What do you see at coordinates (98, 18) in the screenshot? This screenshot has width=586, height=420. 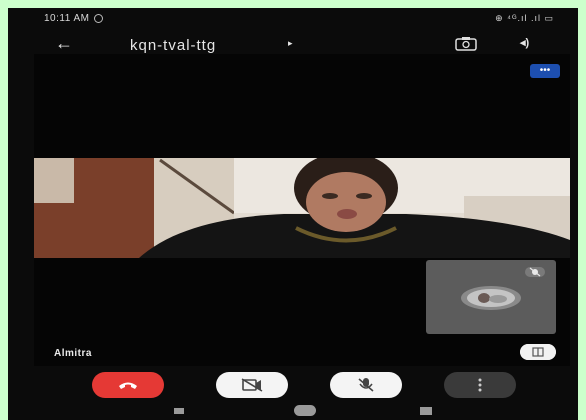 I see `notification-icon` at bounding box center [98, 18].